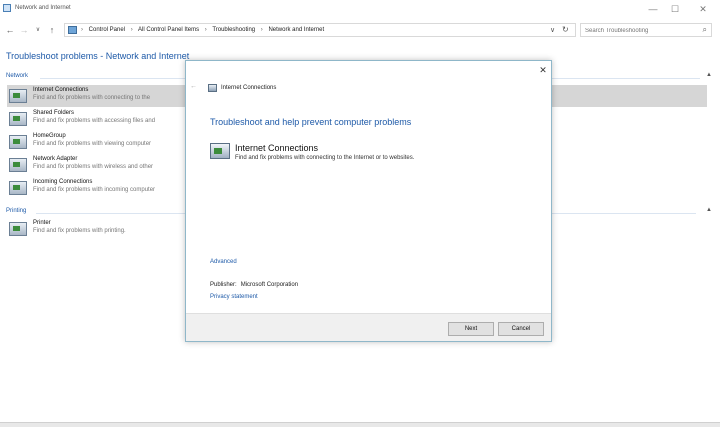 The image size is (720, 427). What do you see at coordinates (18, 165) in the screenshot?
I see `network-adapter-icon` at bounding box center [18, 165].